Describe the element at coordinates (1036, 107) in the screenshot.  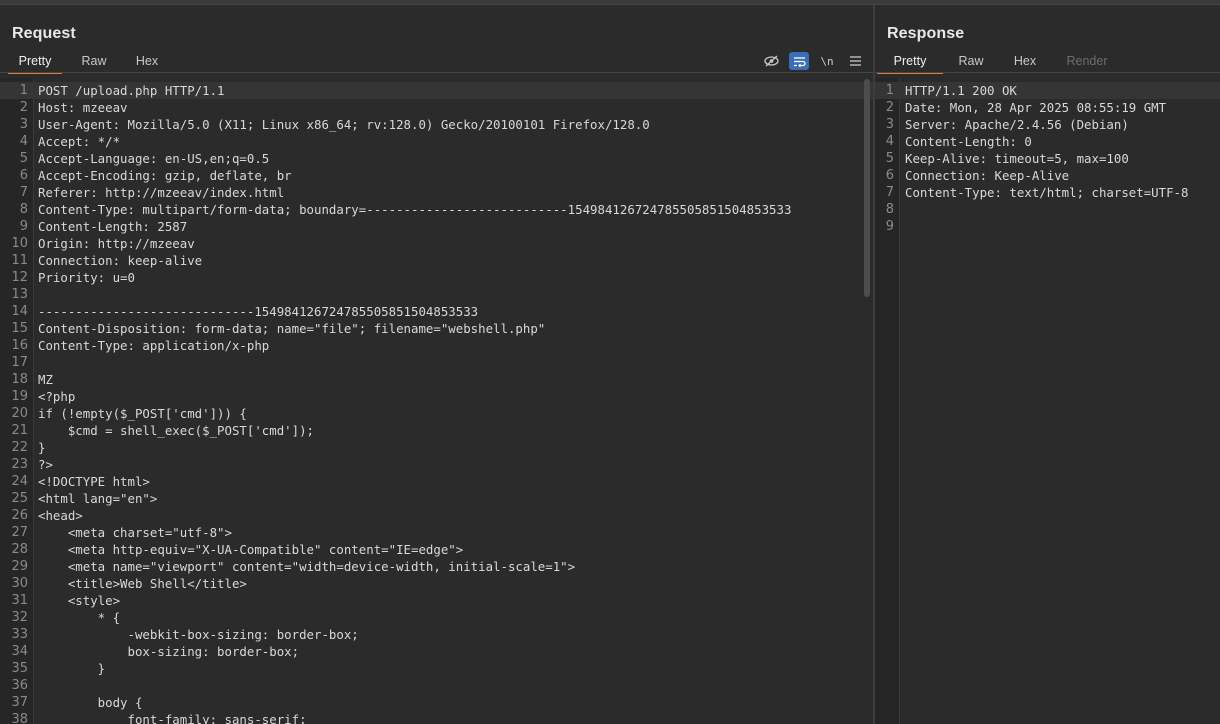
I see `code-text: Date: Mon, 28 Apr 2025 08:55:19 GMT` at that location.